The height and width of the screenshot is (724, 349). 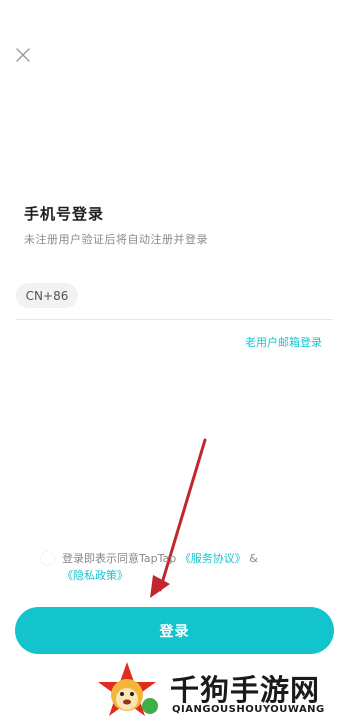 What do you see at coordinates (47, 558) in the screenshot?
I see `agreement-checkbox` at bounding box center [47, 558].